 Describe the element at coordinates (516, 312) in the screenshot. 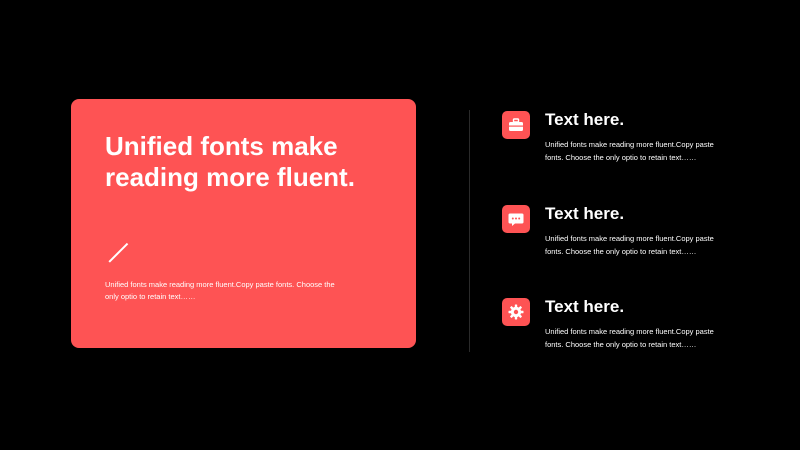

I see `gear-icon` at that location.